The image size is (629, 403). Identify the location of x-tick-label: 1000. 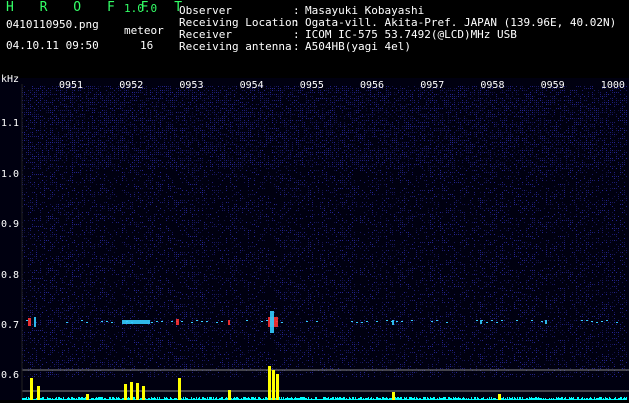
(613, 86).